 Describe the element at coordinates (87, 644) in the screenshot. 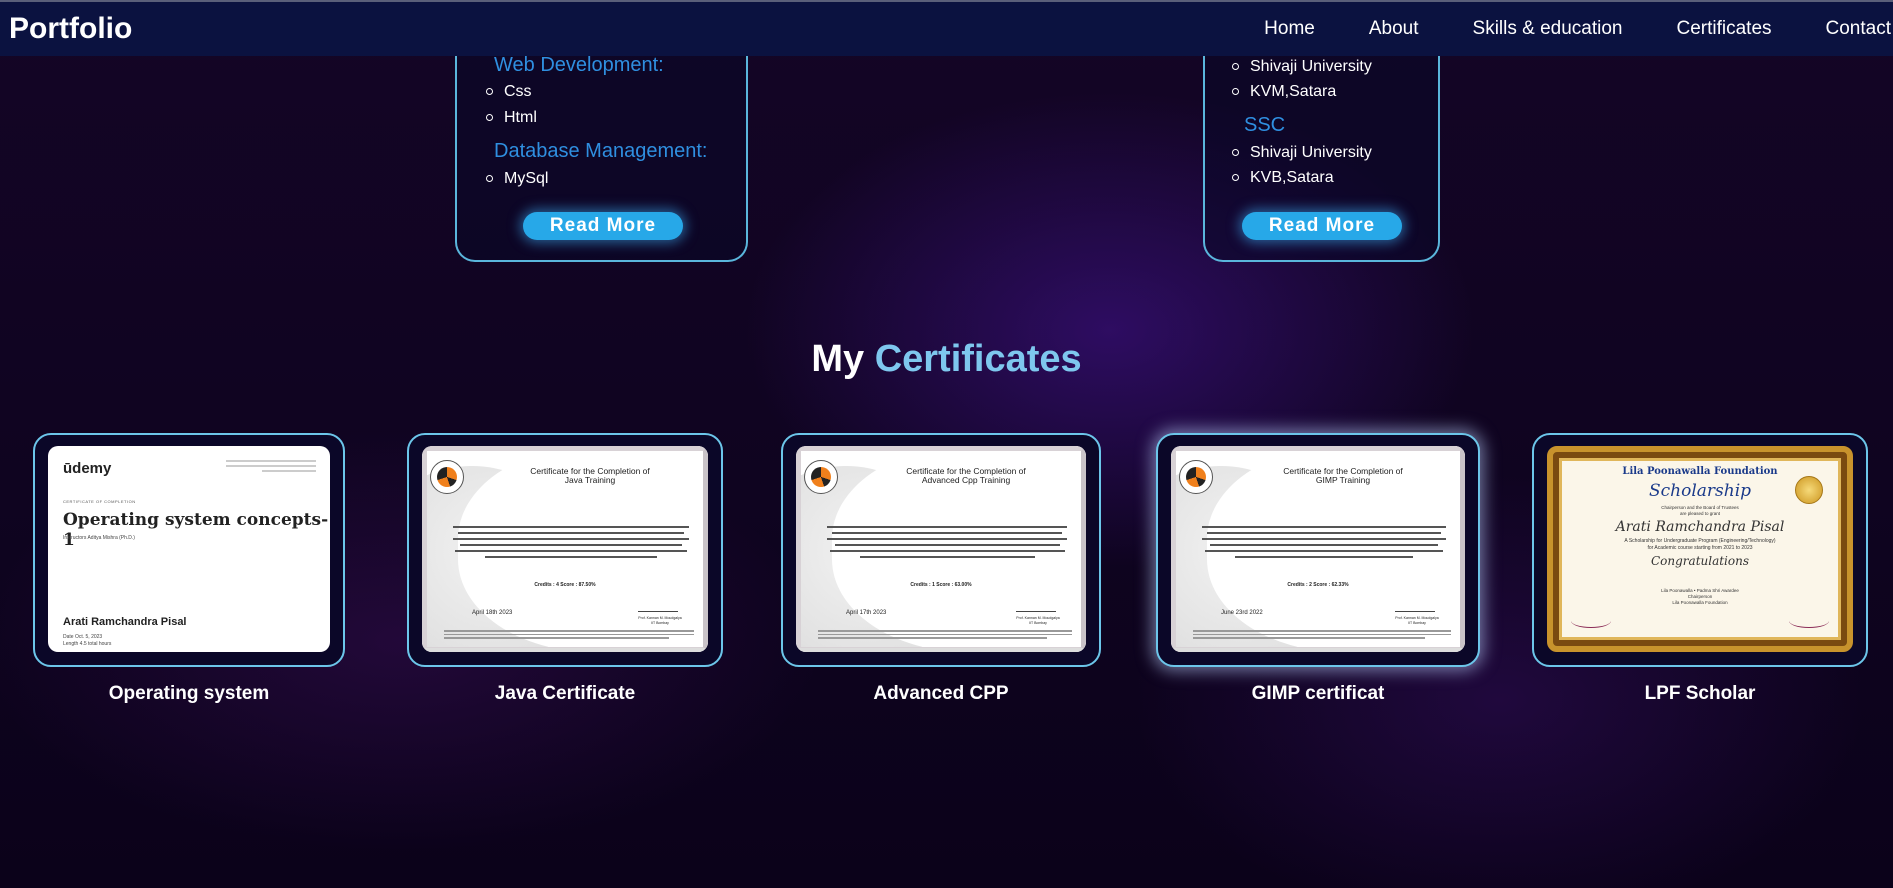

I see `certificate-length: Length 4.5 total hours` at that location.